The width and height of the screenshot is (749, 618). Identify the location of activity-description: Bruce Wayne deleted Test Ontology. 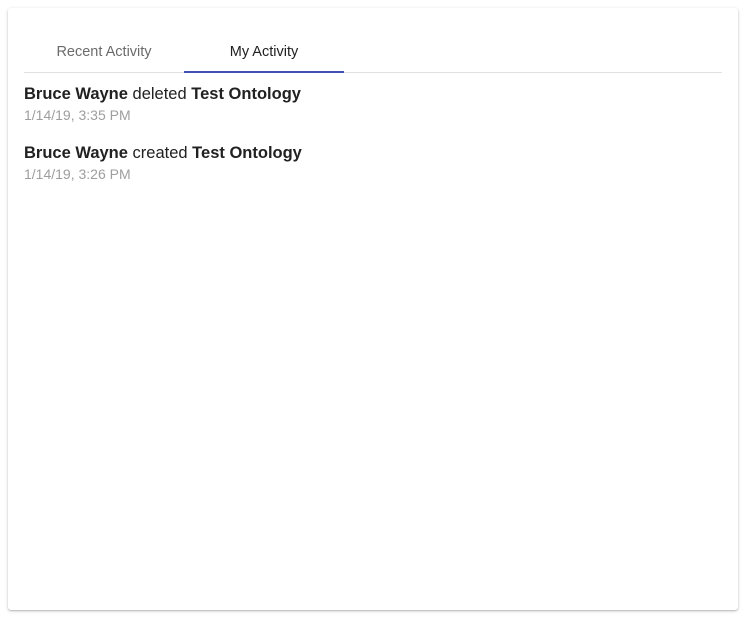
(373, 94).